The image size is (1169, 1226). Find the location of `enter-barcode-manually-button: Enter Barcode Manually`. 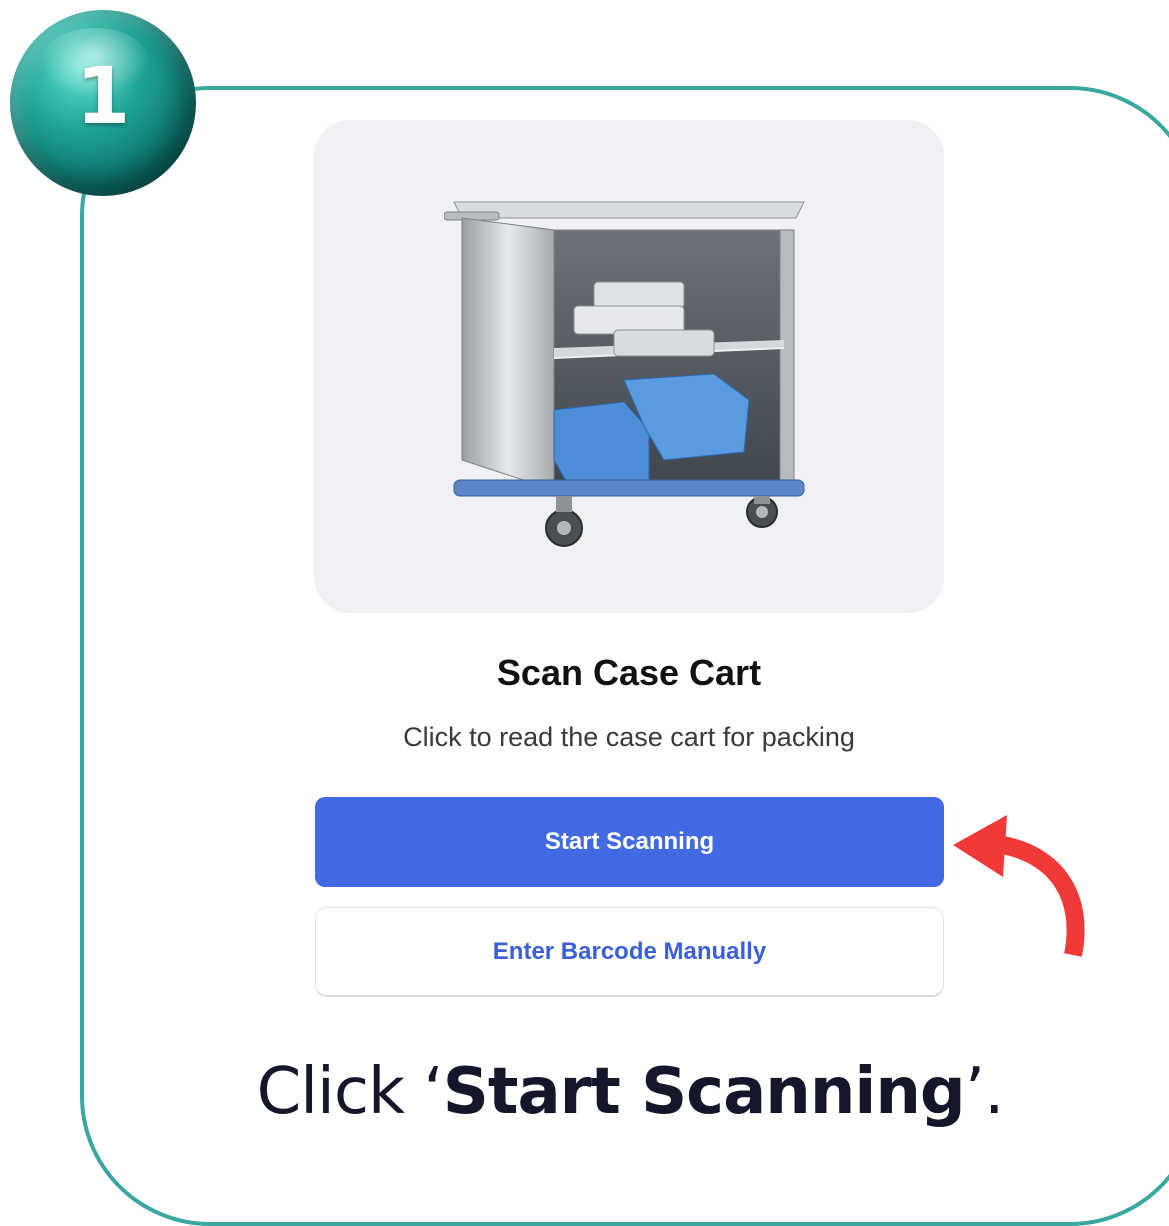

enter-barcode-manually-button: Enter Barcode Manually is located at coordinates (629, 952).